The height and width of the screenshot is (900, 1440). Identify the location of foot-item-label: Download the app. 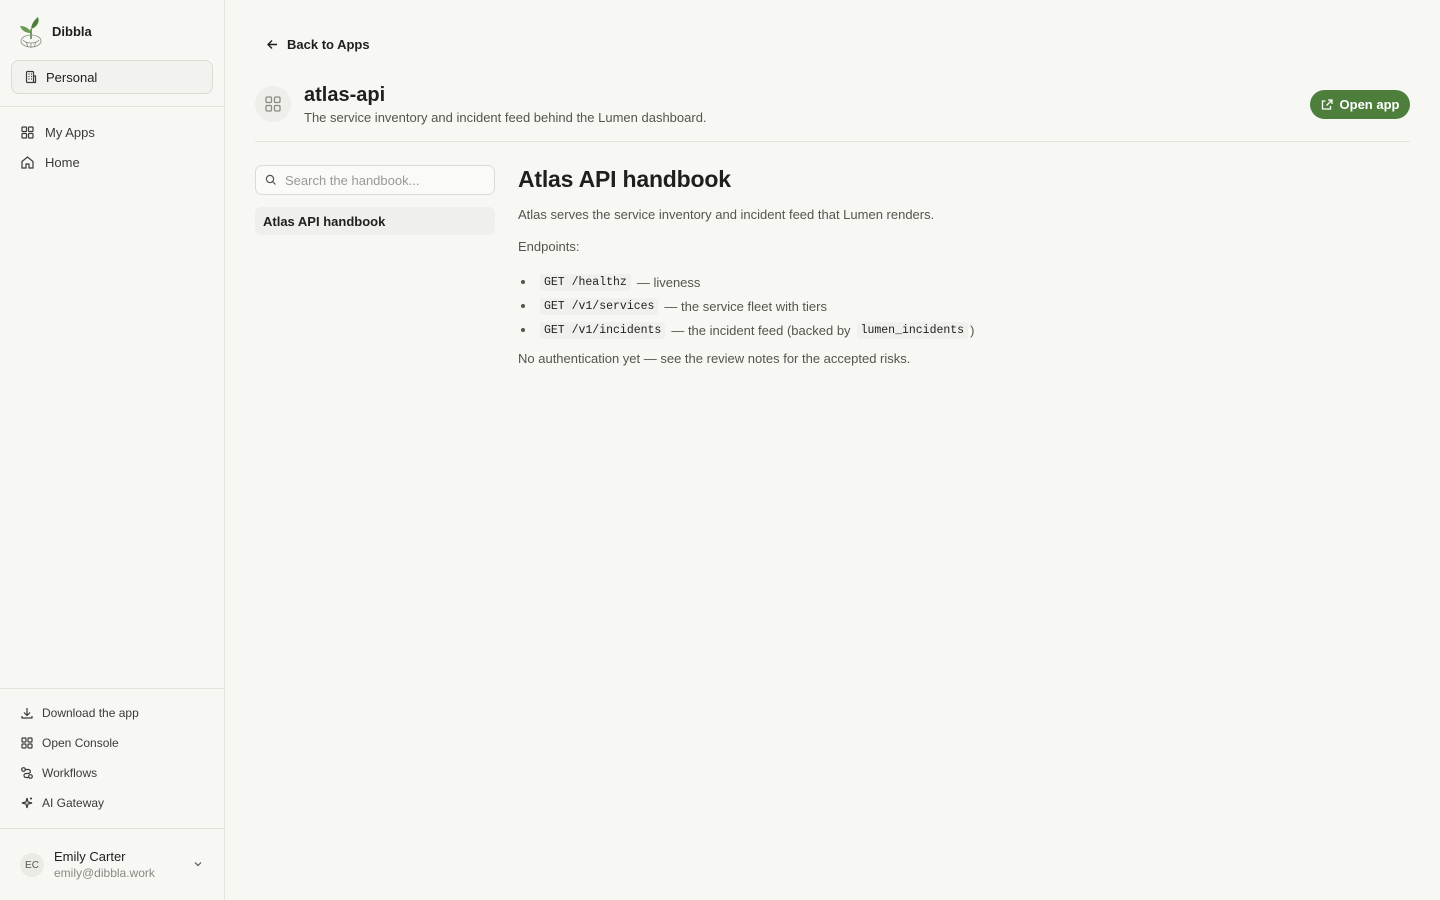
(90, 713).